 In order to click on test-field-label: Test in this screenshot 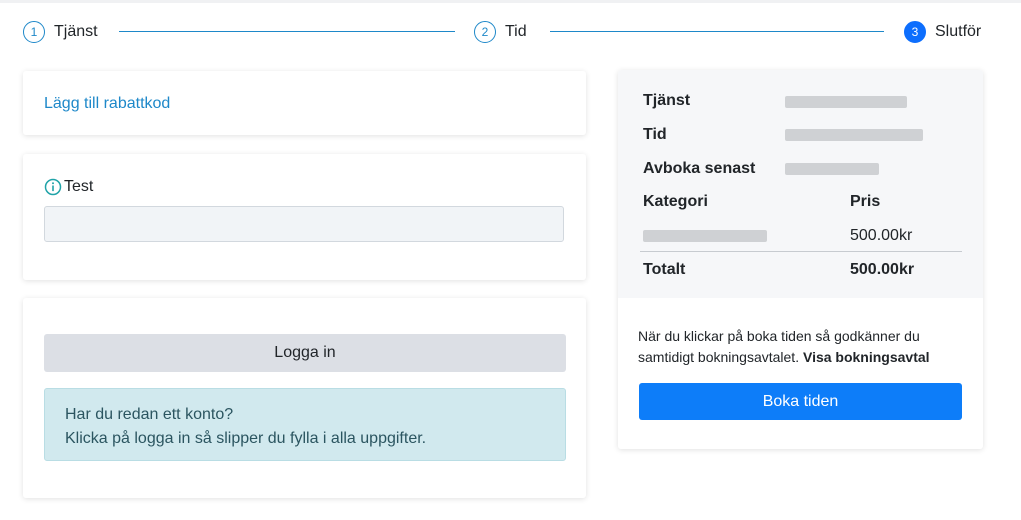, I will do `click(79, 186)`.